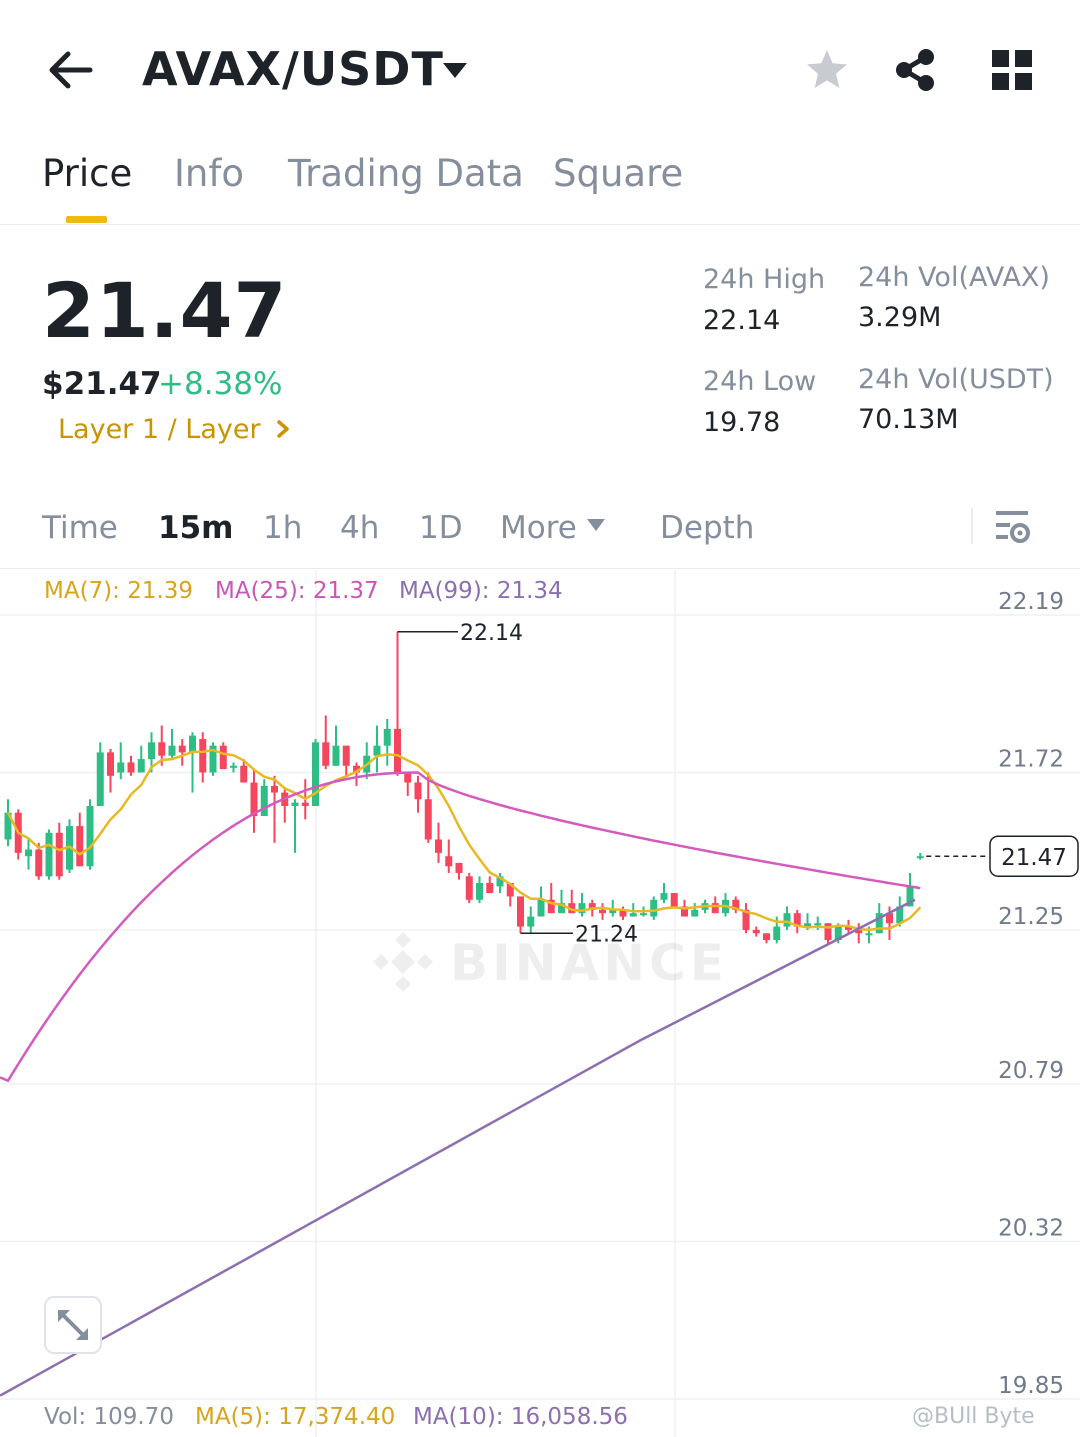 This screenshot has height=1437, width=1080. I want to click on ma99-legend: MA(99): 21.34, so click(481, 591).